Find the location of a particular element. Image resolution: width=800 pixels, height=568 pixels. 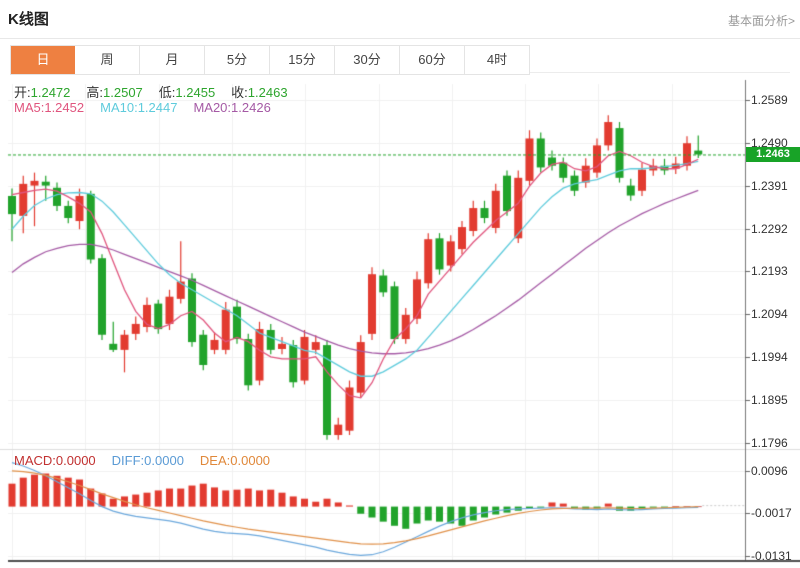

ma5-legend: MA5:1.2452 is located at coordinates (49, 107).